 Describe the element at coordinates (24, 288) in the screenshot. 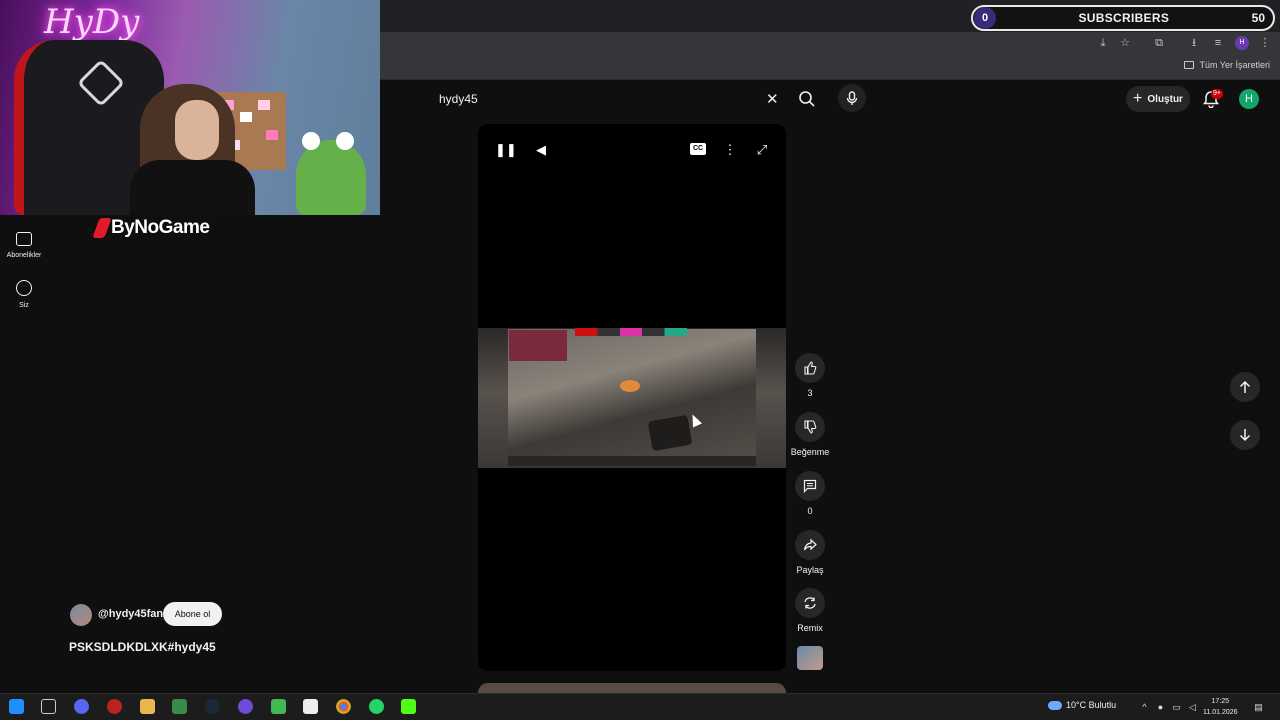

I see `user-icon` at that location.